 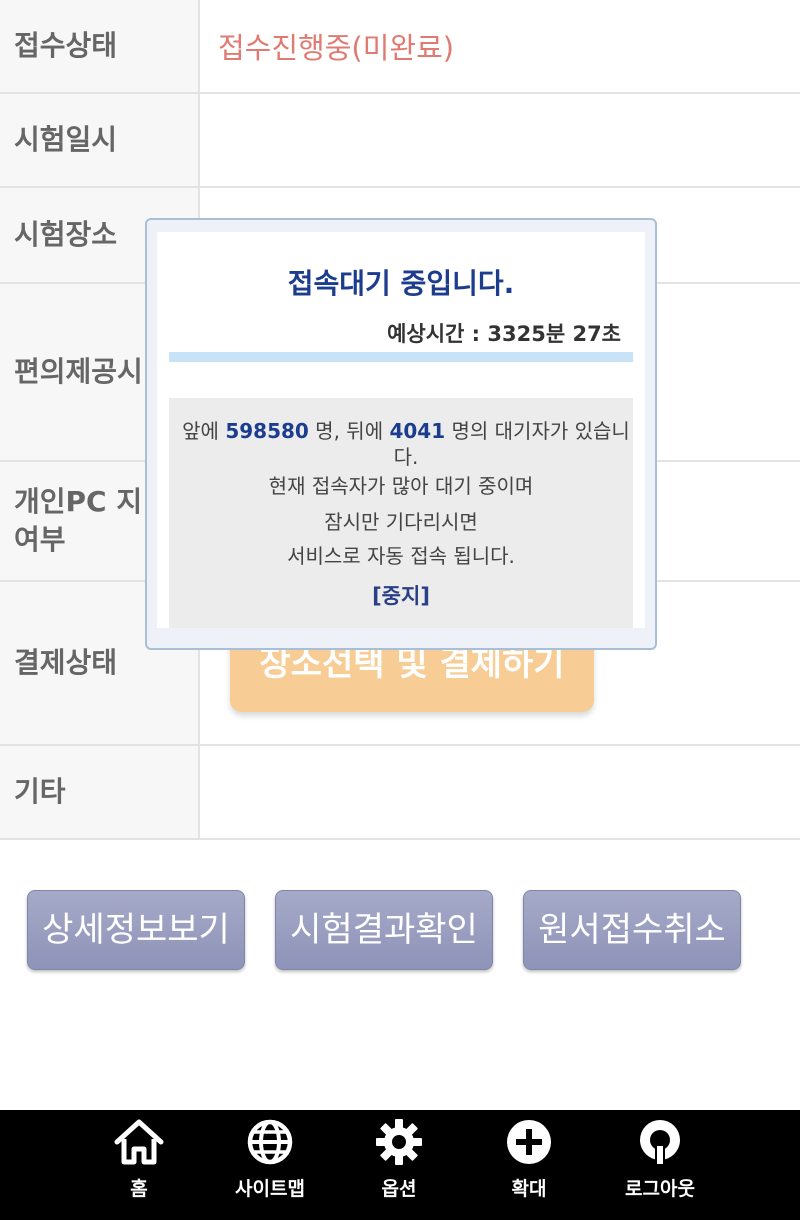 I want to click on bottom-nav: 홈 사이트맵 옵션 확대 로그아웃, so click(x=400, y=1165).